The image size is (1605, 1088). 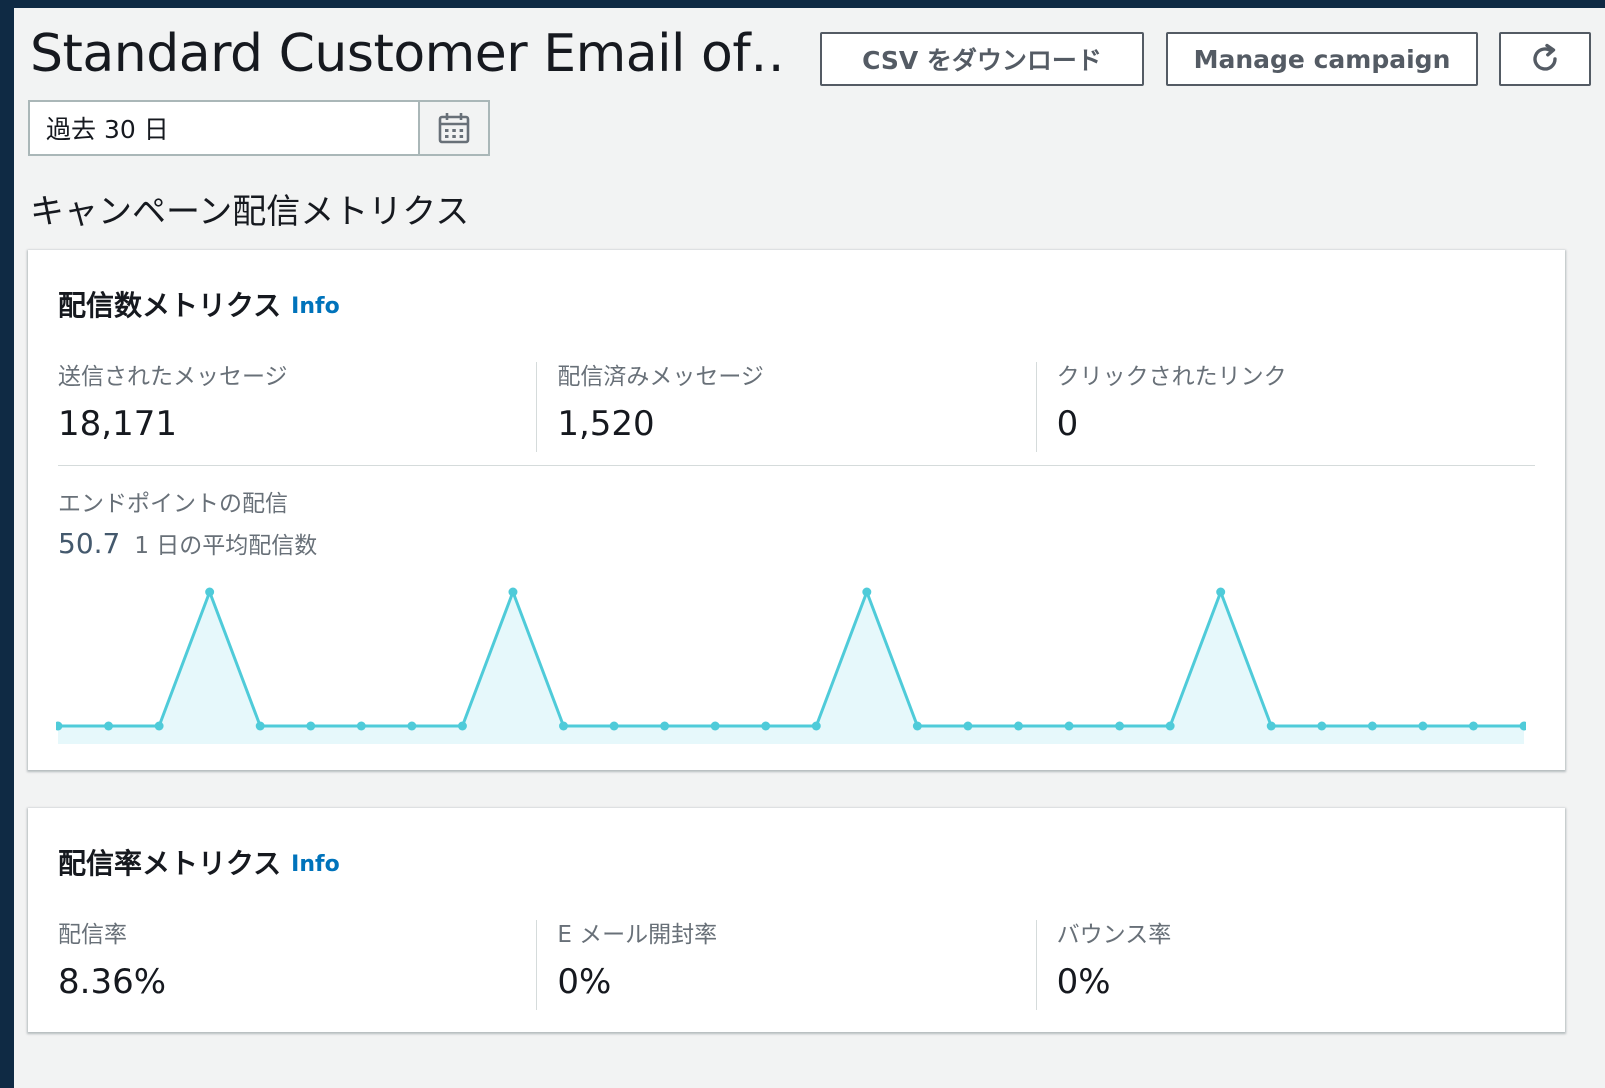 I want to click on chart-series-line, so click(x=791, y=659).